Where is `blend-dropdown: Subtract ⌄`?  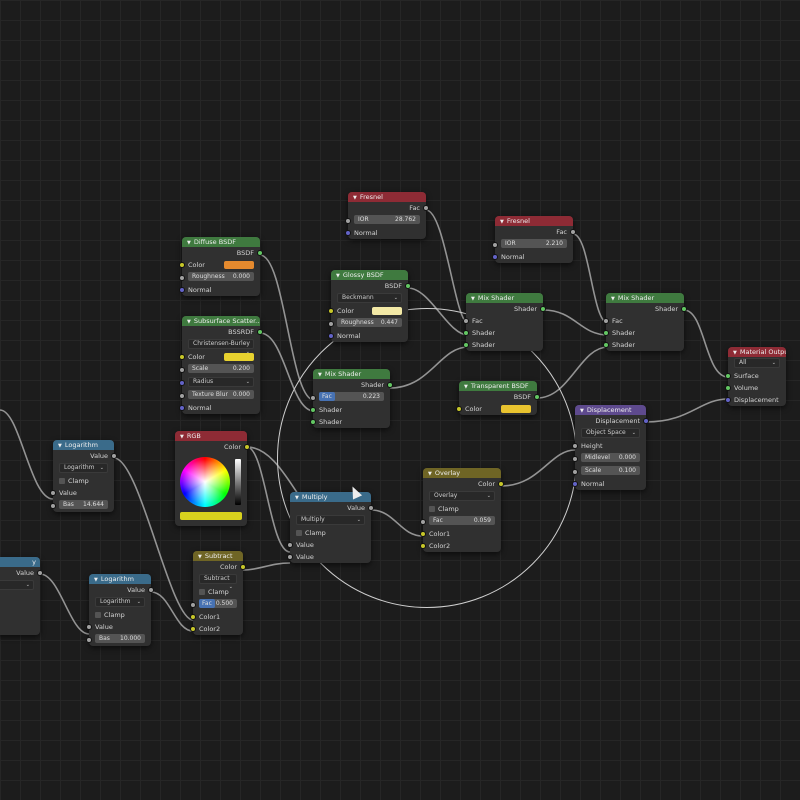
blend-dropdown: Subtract ⌄ is located at coordinates (218, 582).